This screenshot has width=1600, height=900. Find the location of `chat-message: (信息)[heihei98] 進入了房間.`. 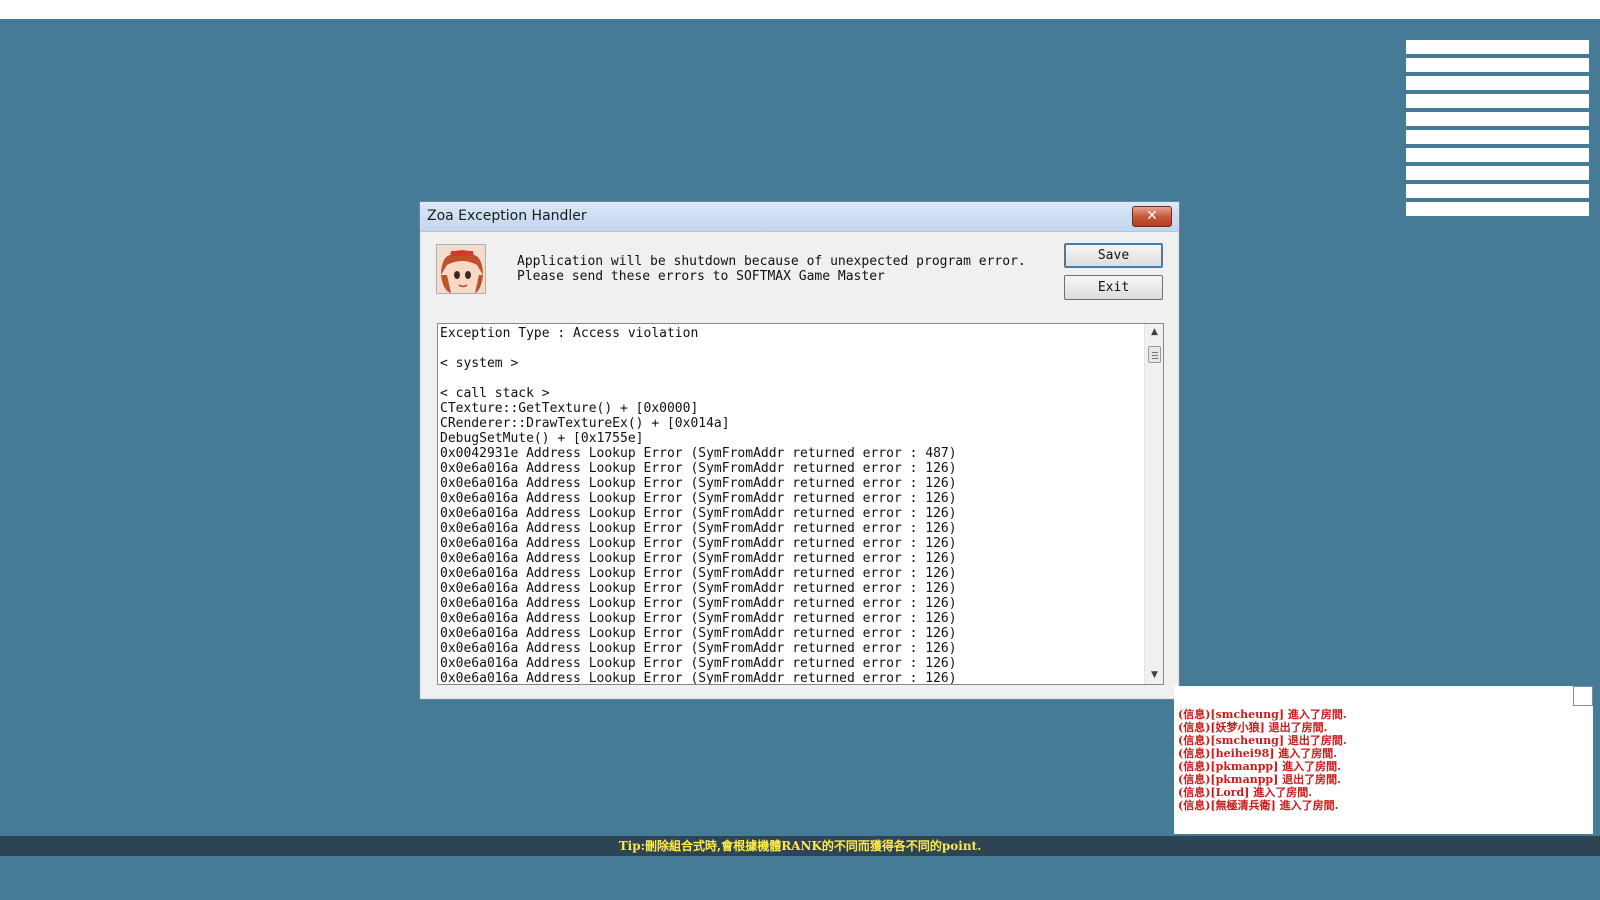

chat-message: (信息)[heihei98] 進入了房間. is located at coordinates (1258, 753).